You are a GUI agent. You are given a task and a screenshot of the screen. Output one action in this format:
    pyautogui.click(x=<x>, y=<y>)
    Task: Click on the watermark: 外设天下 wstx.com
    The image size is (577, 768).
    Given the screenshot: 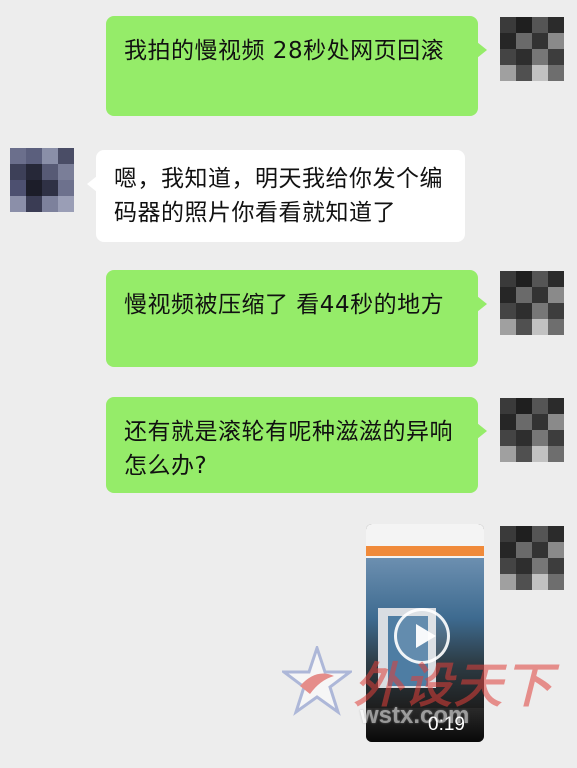 What is the action you would take?
    pyautogui.click(x=427, y=690)
    